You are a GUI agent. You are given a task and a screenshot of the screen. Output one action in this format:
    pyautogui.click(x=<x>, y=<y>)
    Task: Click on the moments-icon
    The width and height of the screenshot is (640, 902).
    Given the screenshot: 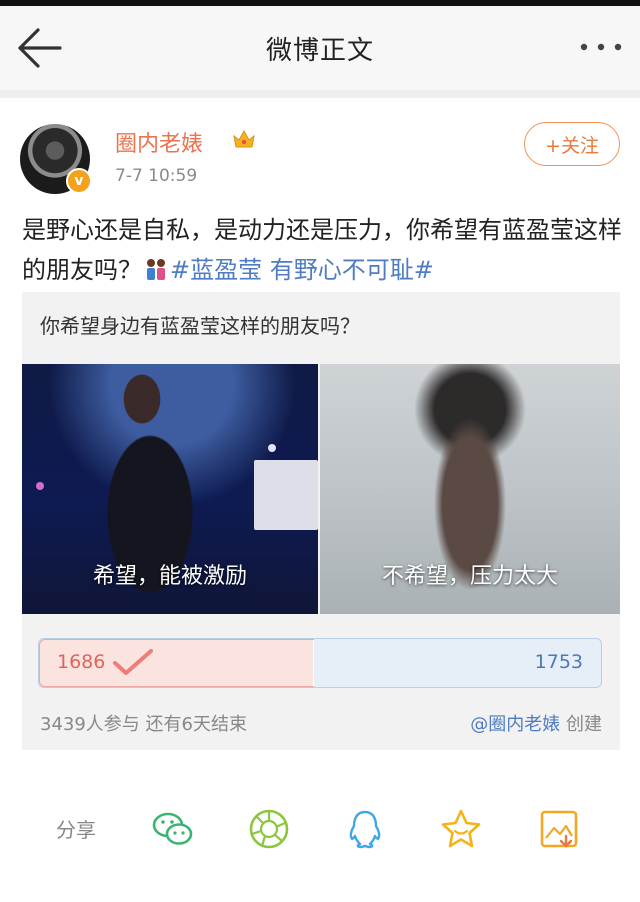 What is the action you would take?
    pyautogui.click(x=269, y=829)
    